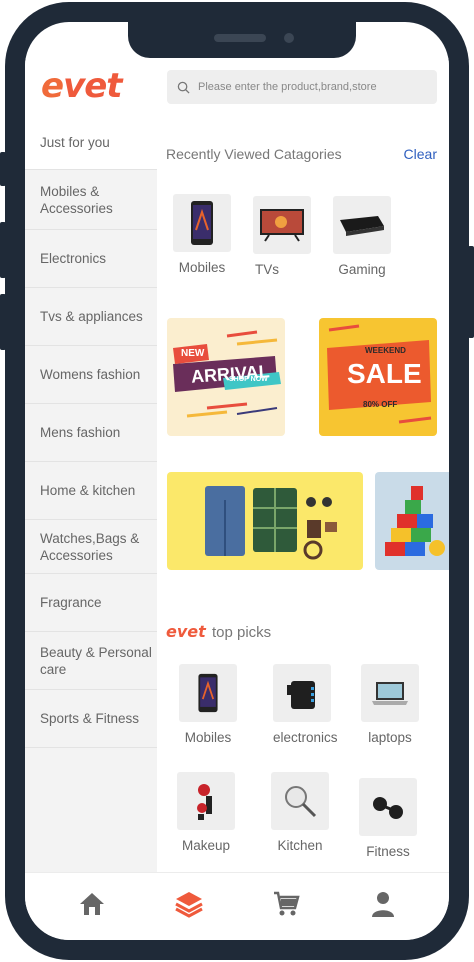 The width and height of the screenshot is (474, 962). I want to click on mens-fashion-banner, so click(265, 521).